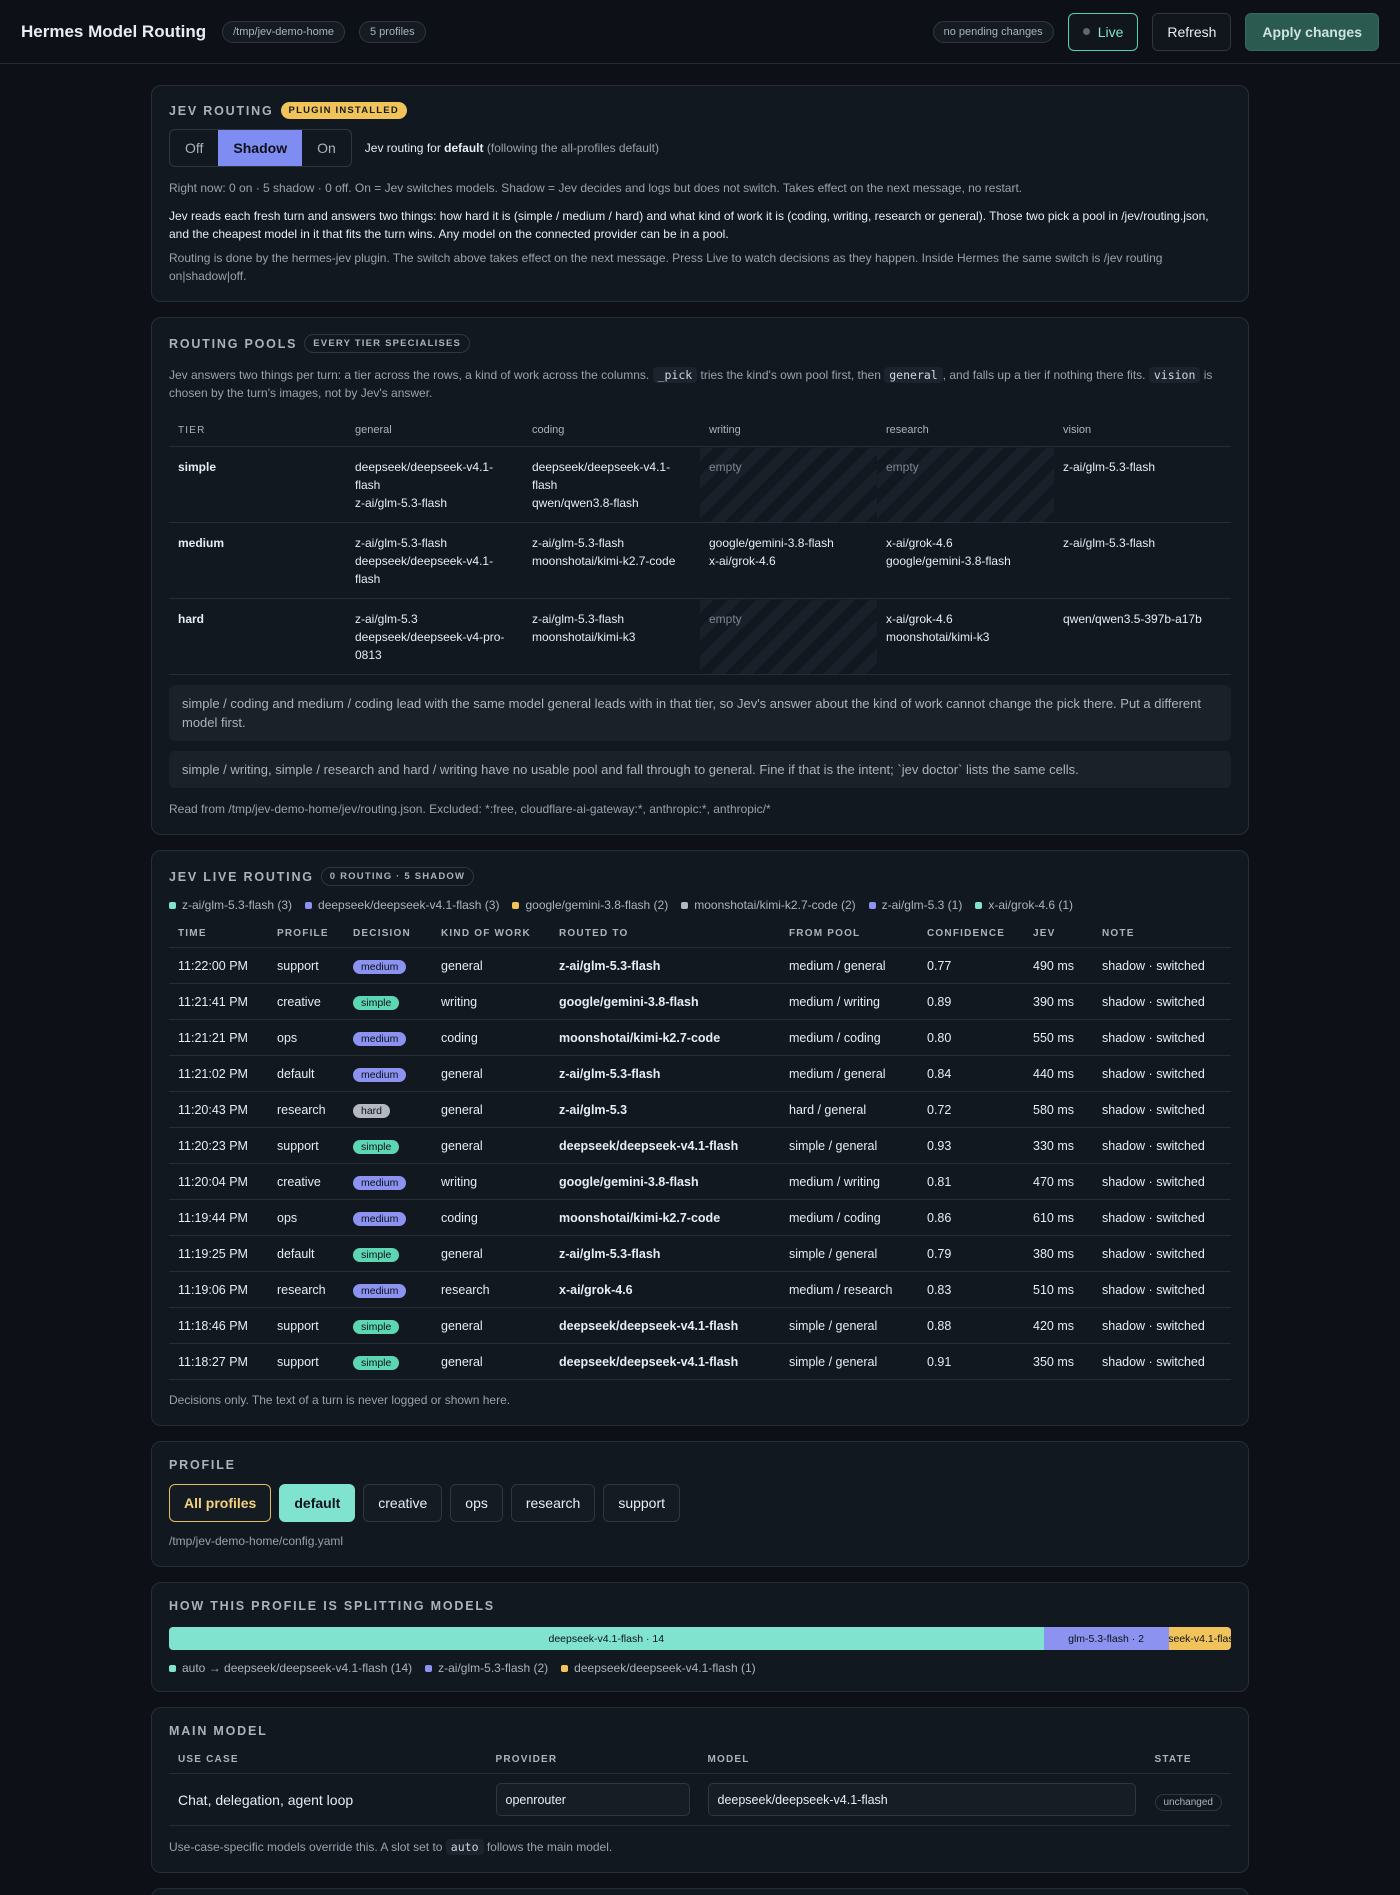  Describe the element at coordinates (306, 1217) in the screenshot. I see `profile-cell: ops` at that location.